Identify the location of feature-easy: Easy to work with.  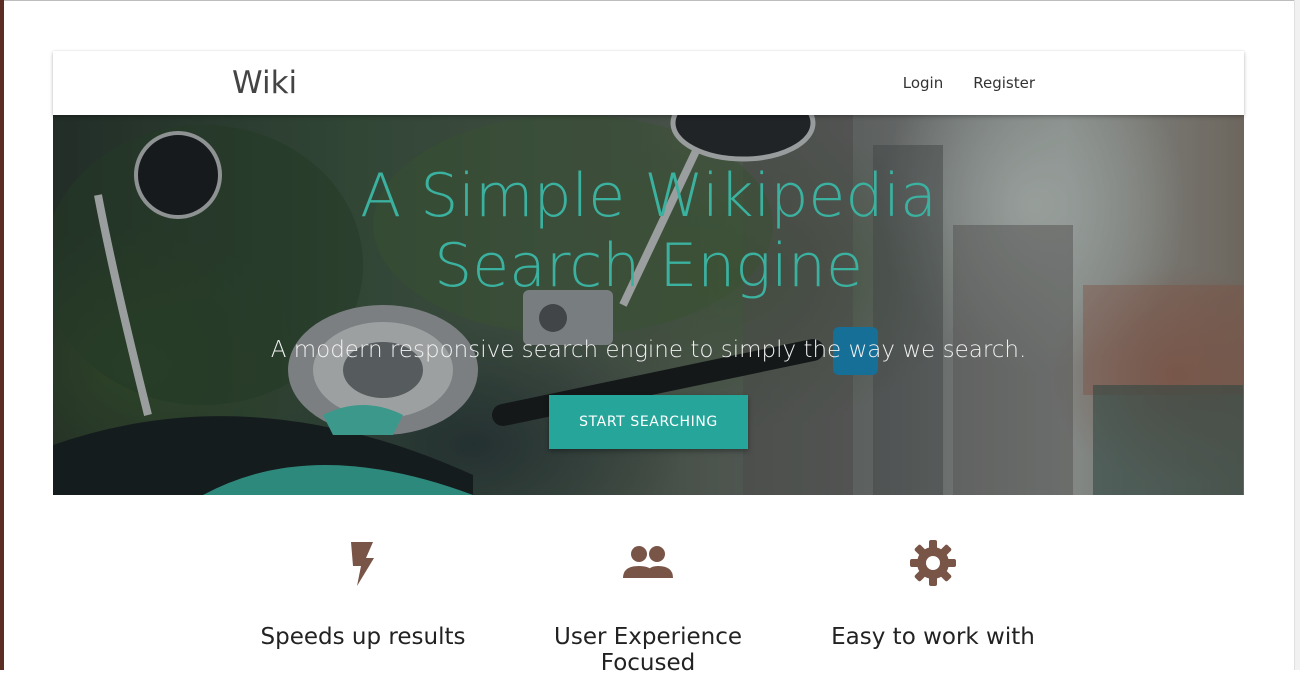
(933, 593).